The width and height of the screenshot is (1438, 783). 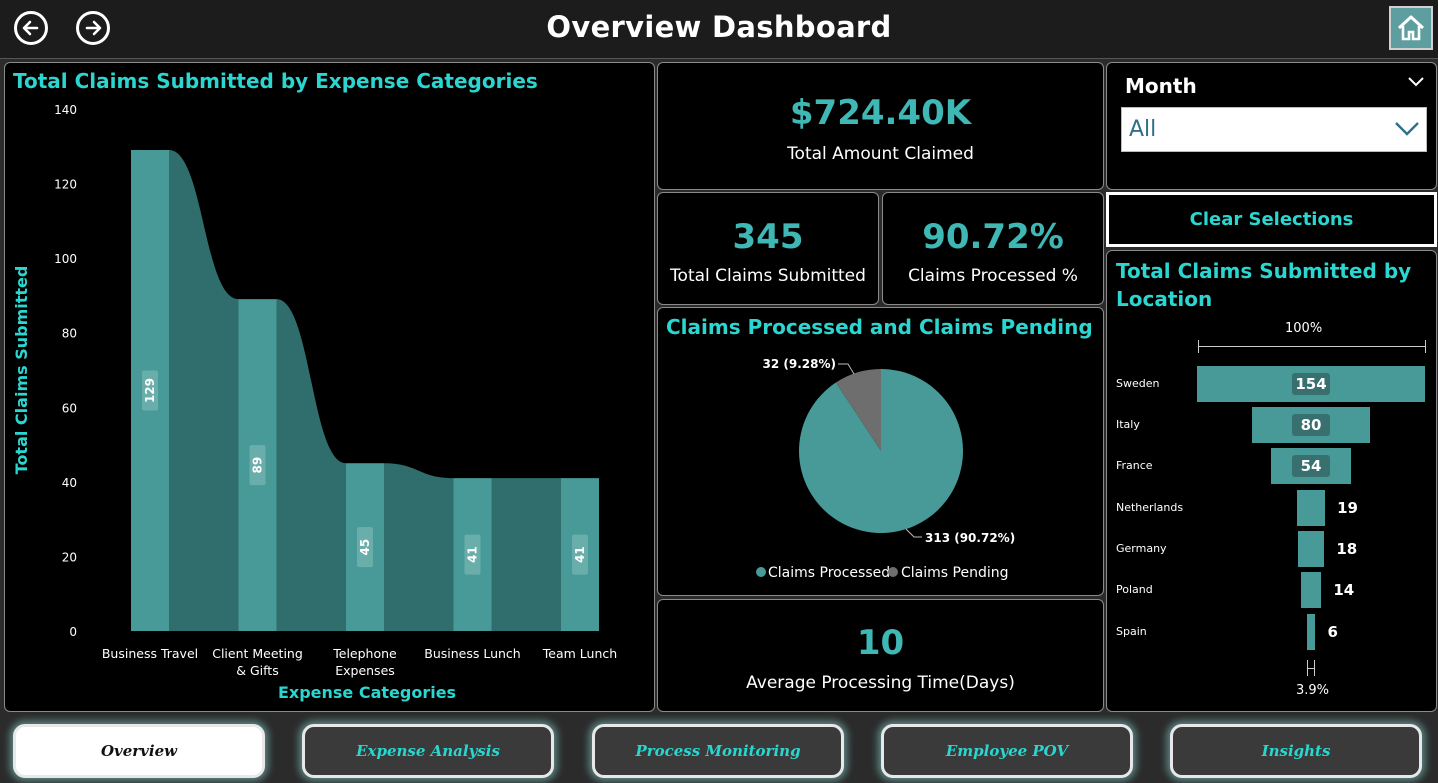 I want to click on funnel-location-label: Sweden, so click(x=1138, y=383).